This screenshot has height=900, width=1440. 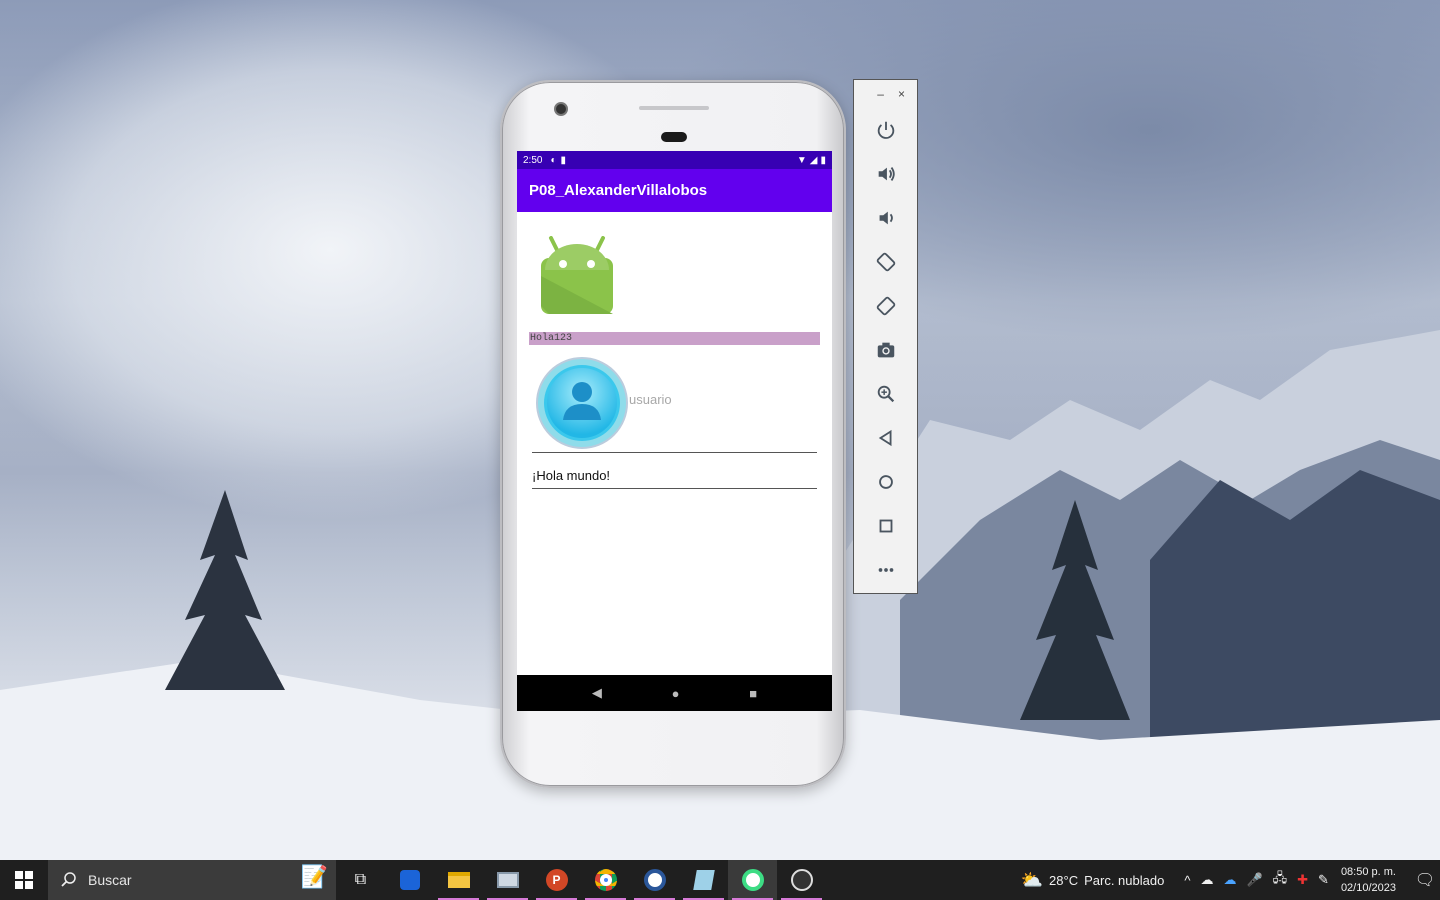 I want to click on clock: 08:50 p. m. 02/10/2023, so click(x=1368, y=880).